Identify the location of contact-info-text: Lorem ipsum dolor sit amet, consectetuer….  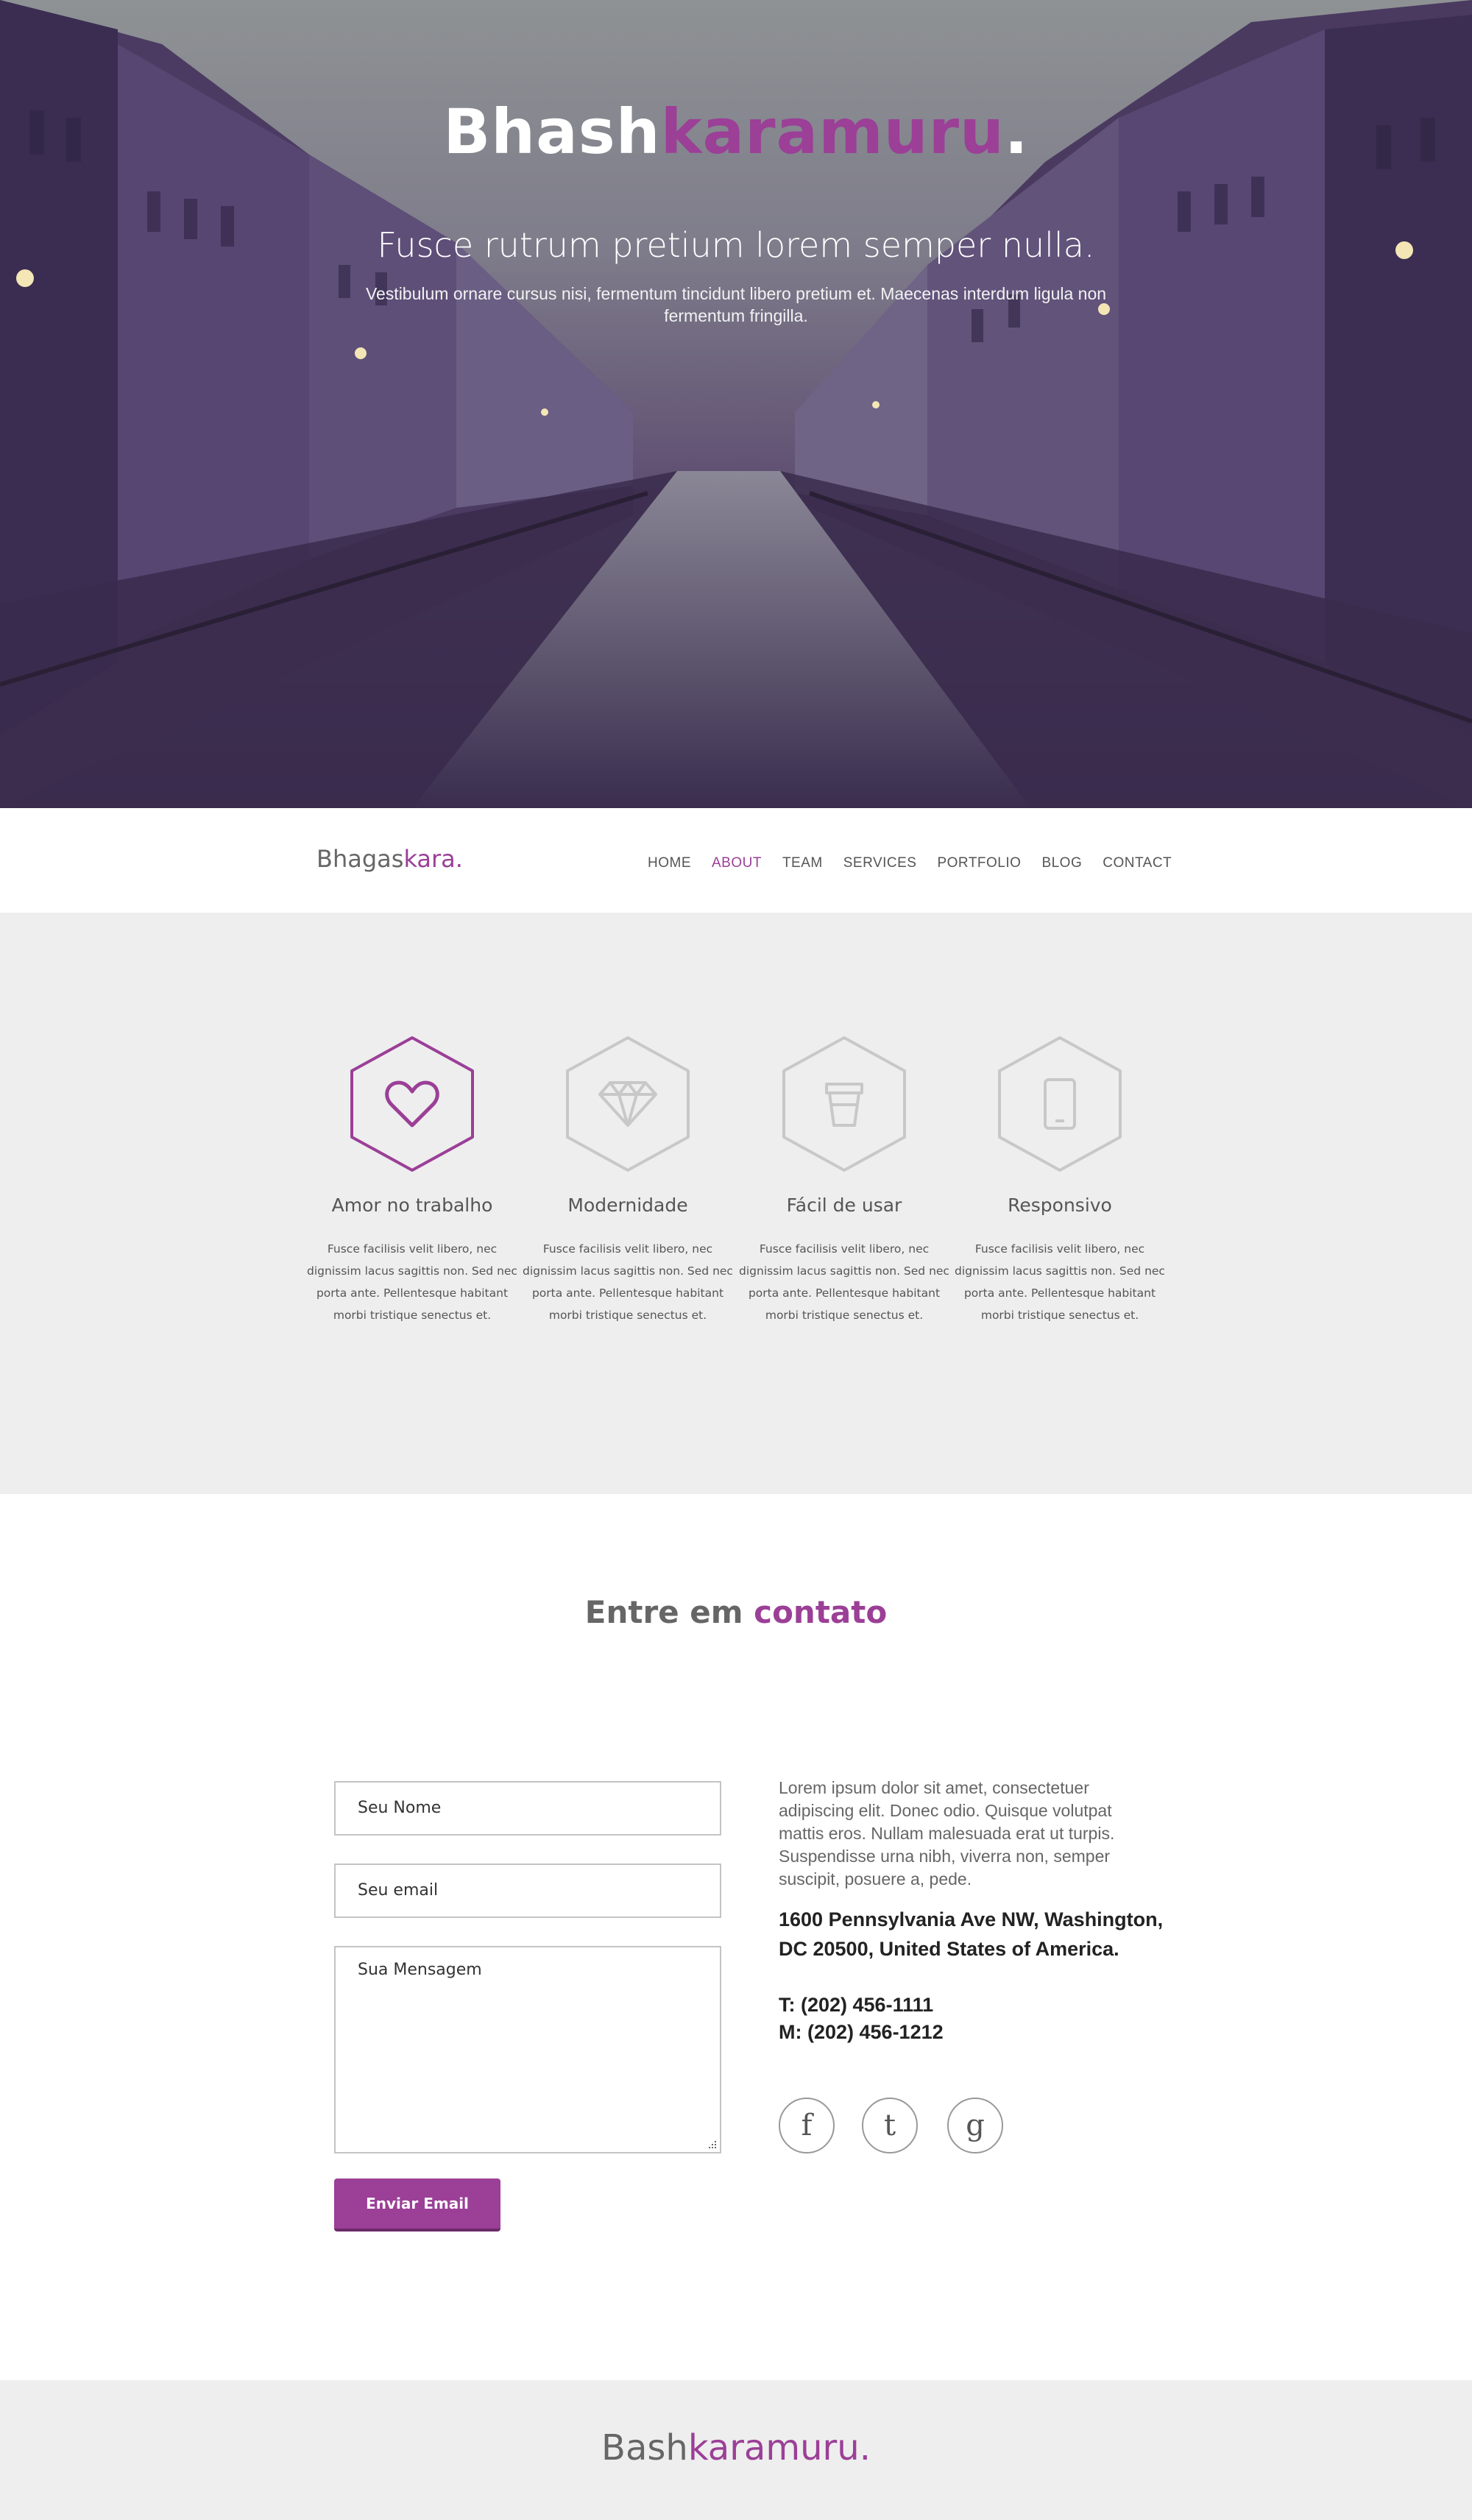
(947, 1834).